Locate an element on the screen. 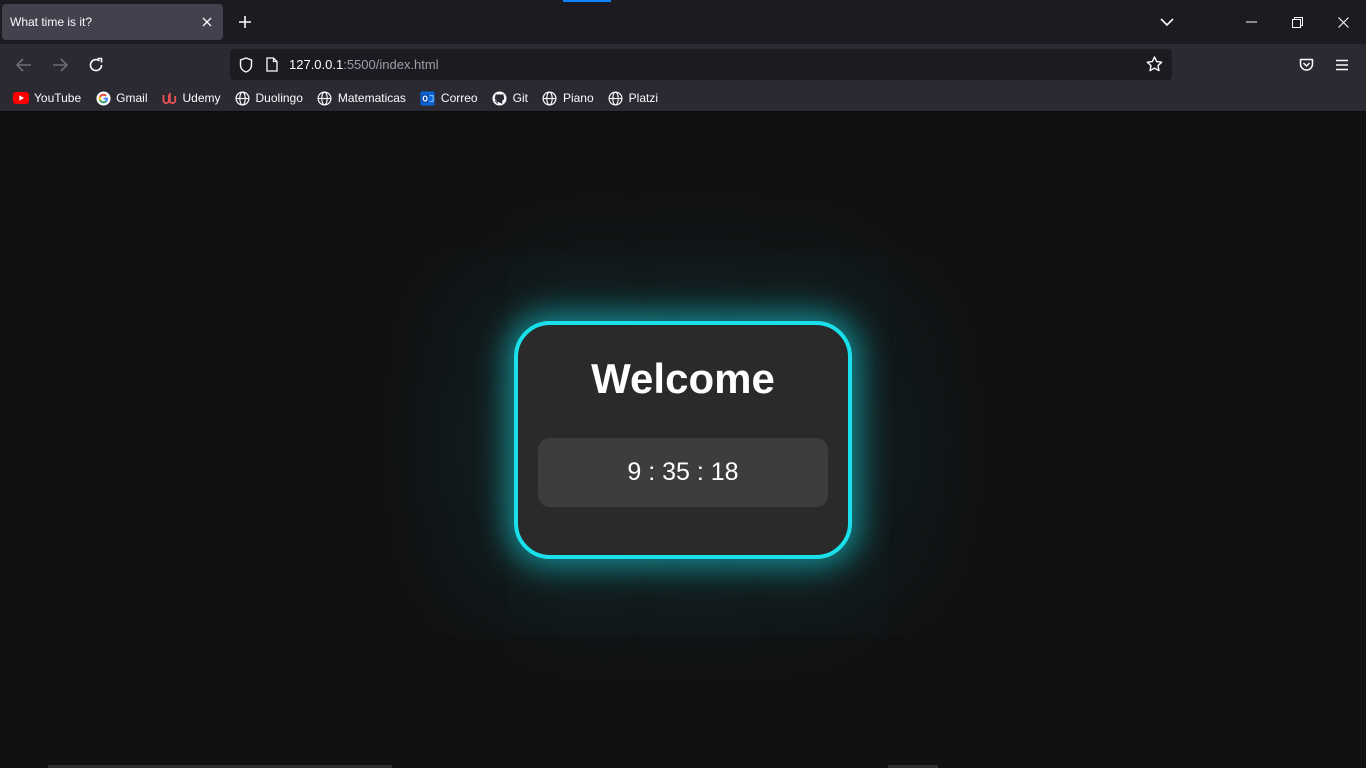 The width and height of the screenshot is (1366, 768). tab-title: What time is it? is located at coordinates (51, 22).